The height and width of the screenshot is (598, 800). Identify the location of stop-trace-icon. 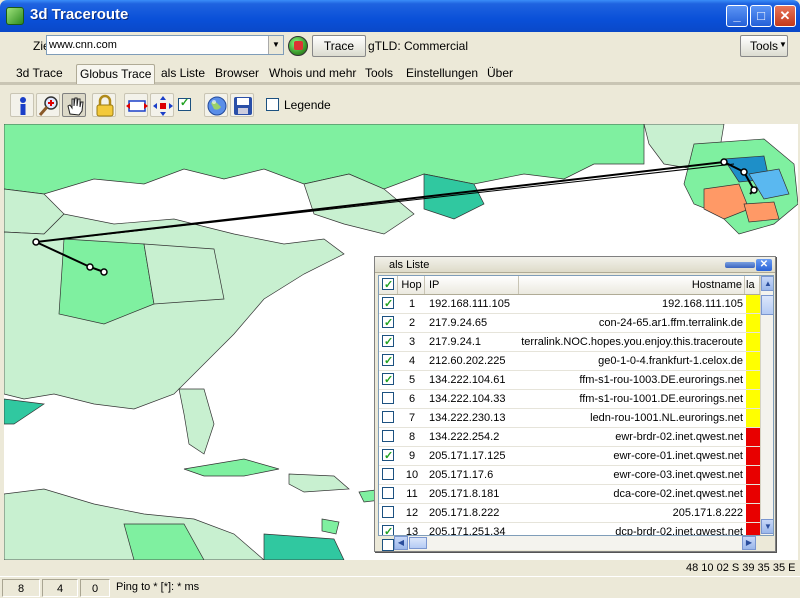
(298, 46).